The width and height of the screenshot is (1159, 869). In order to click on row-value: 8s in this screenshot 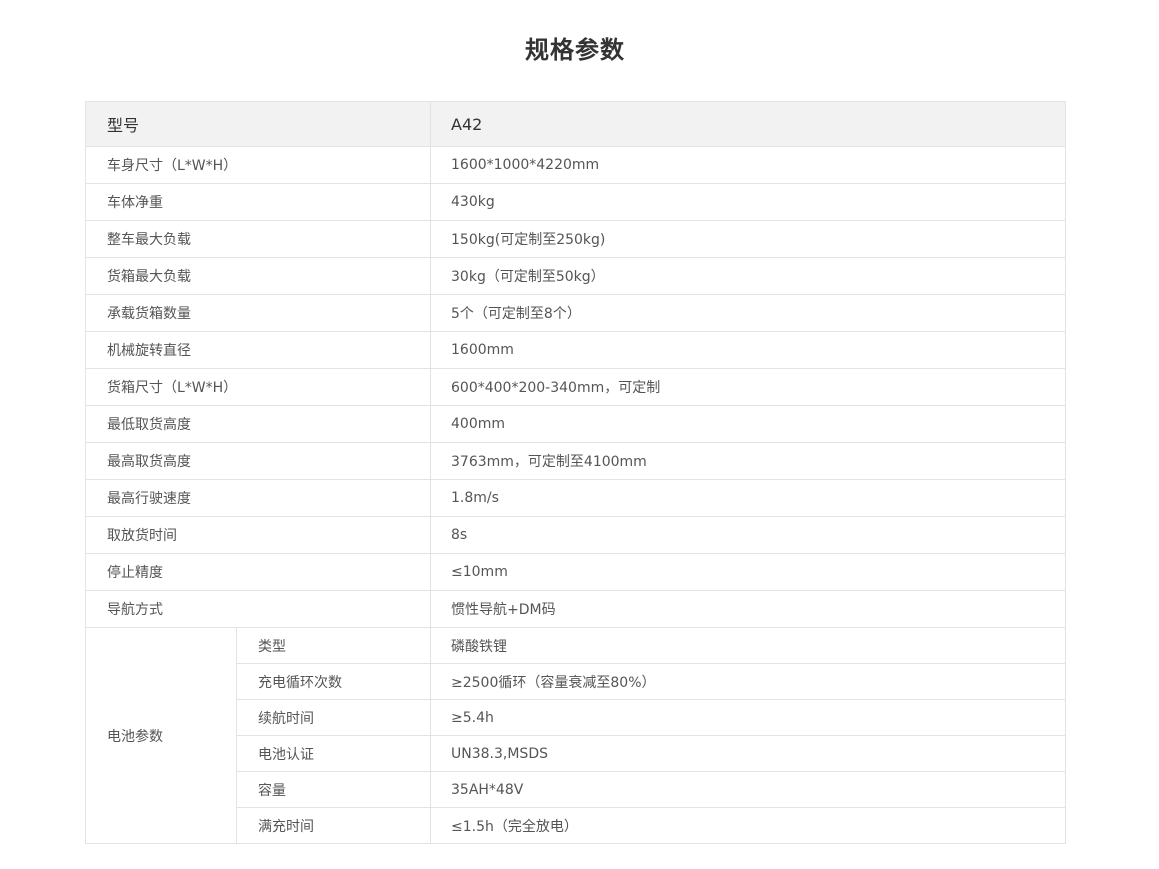, I will do `click(748, 535)`.